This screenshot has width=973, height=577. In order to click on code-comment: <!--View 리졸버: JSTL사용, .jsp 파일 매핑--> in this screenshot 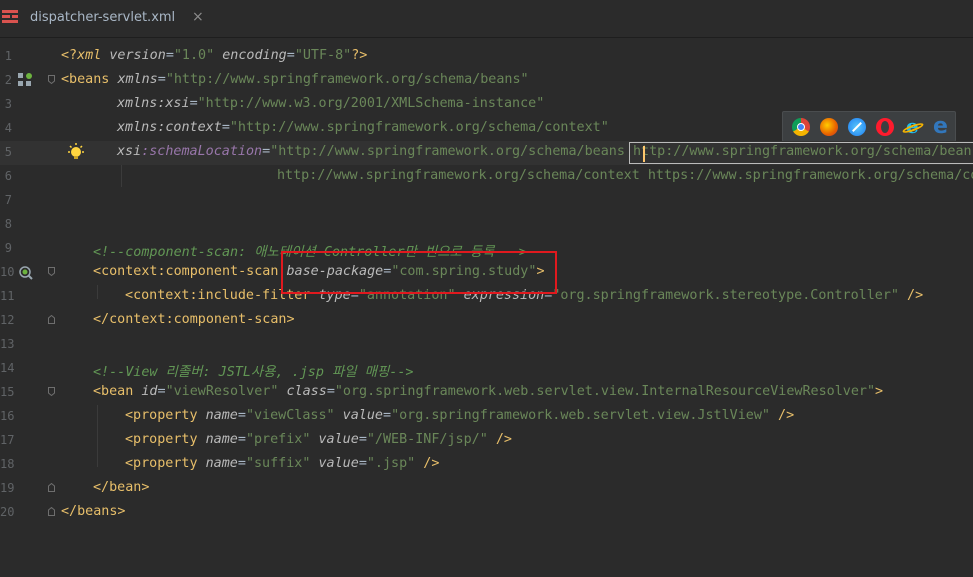, I will do `click(253, 372)`.